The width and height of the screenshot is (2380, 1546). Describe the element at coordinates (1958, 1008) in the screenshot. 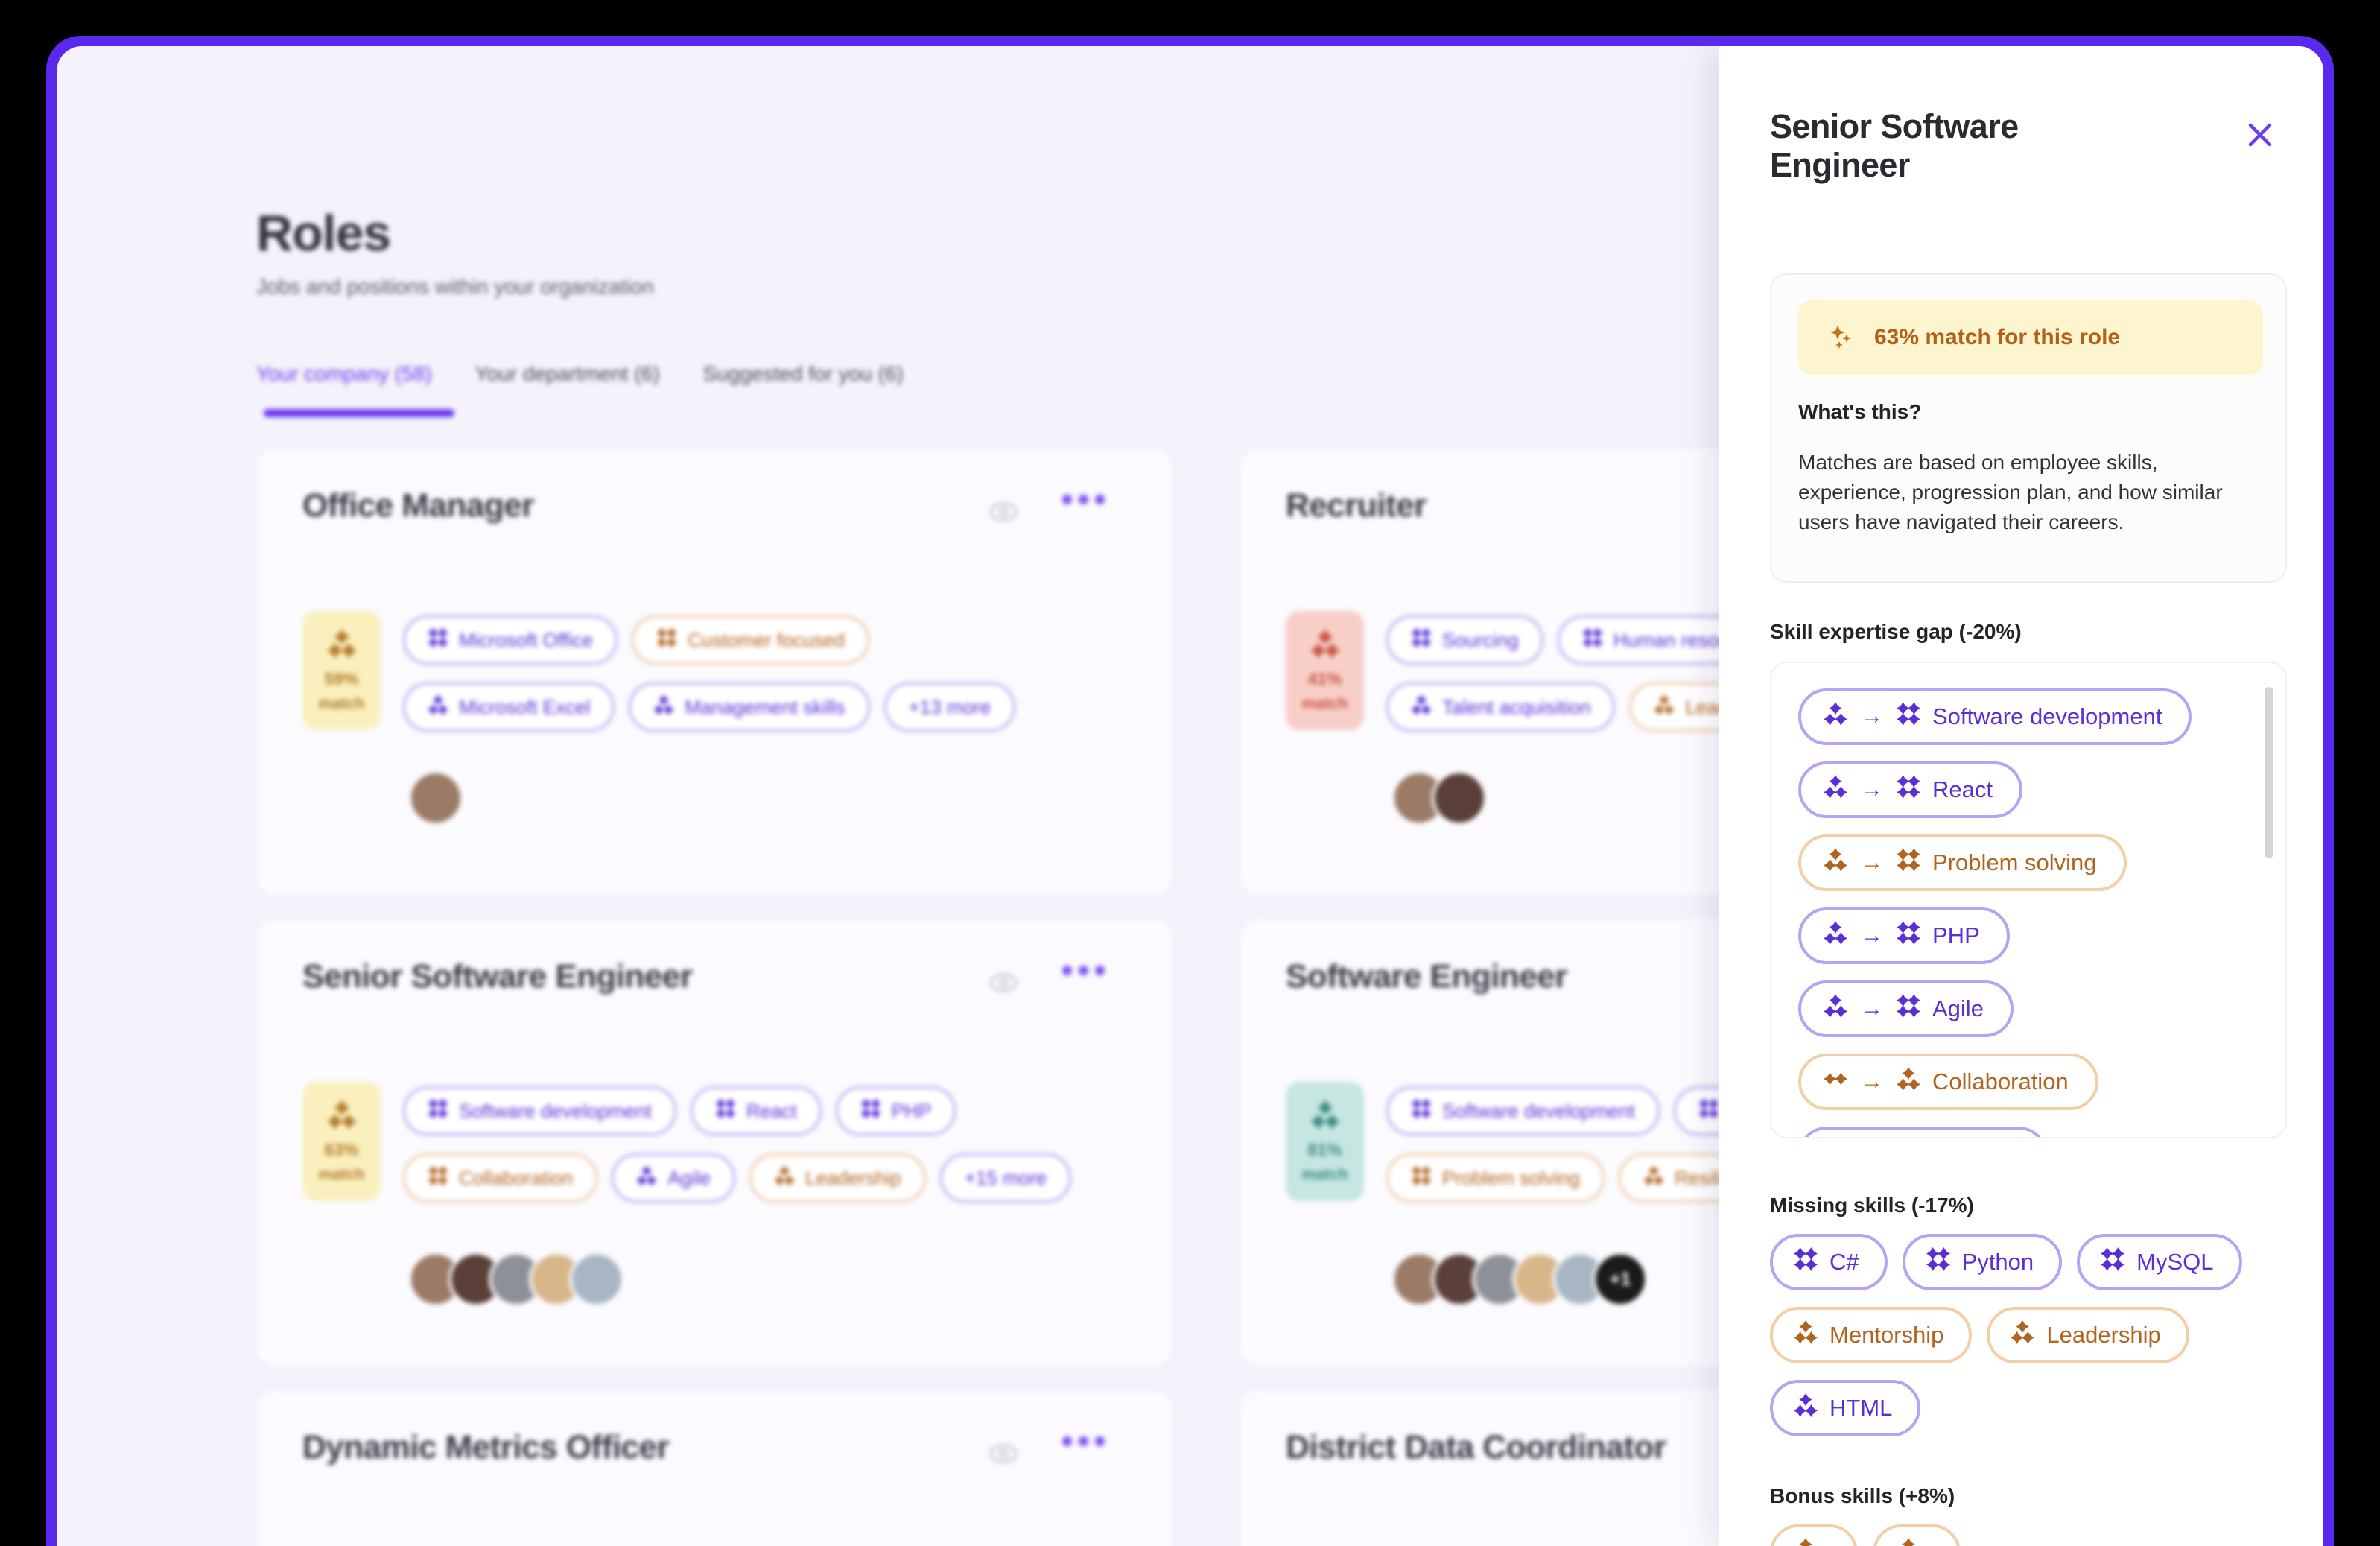

I see `skill-gap-label: Agile` at that location.